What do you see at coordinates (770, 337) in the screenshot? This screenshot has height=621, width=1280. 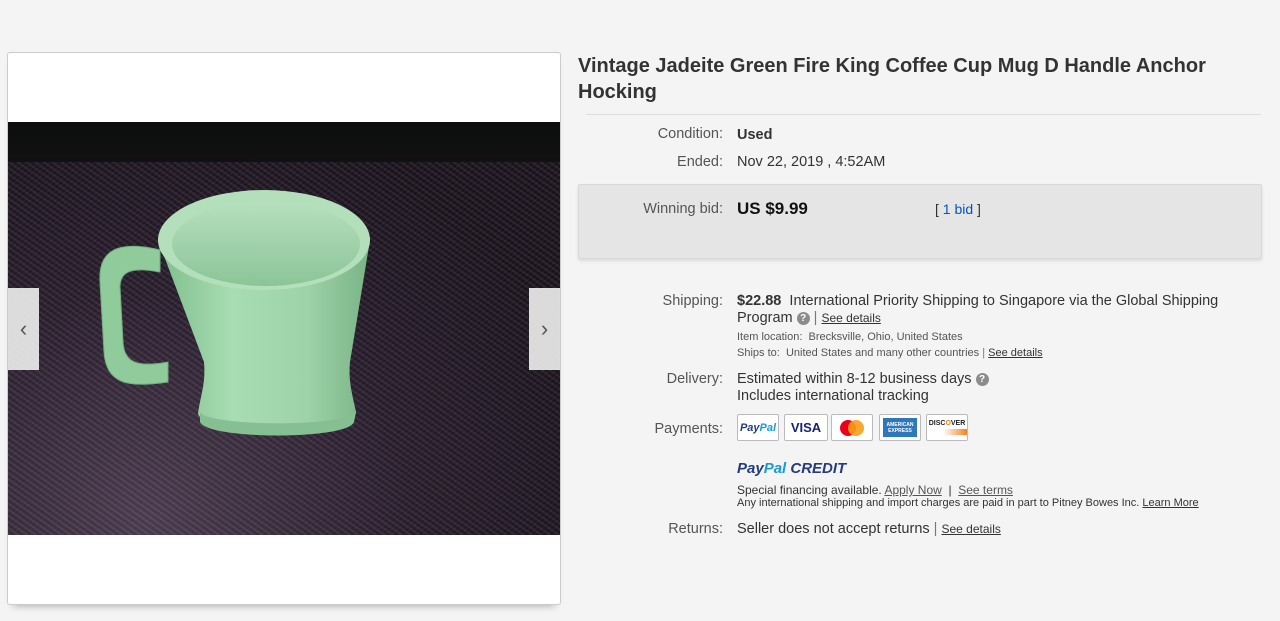 I see `item-location-label: Item location:` at bounding box center [770, 337].